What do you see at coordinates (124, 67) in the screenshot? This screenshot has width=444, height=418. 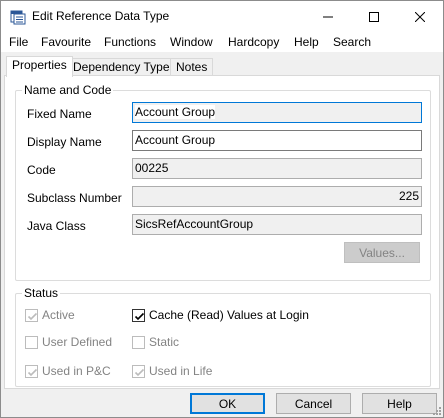 I see `tab-dependency-types: Dependency Types` at bounding box center [124, 67].